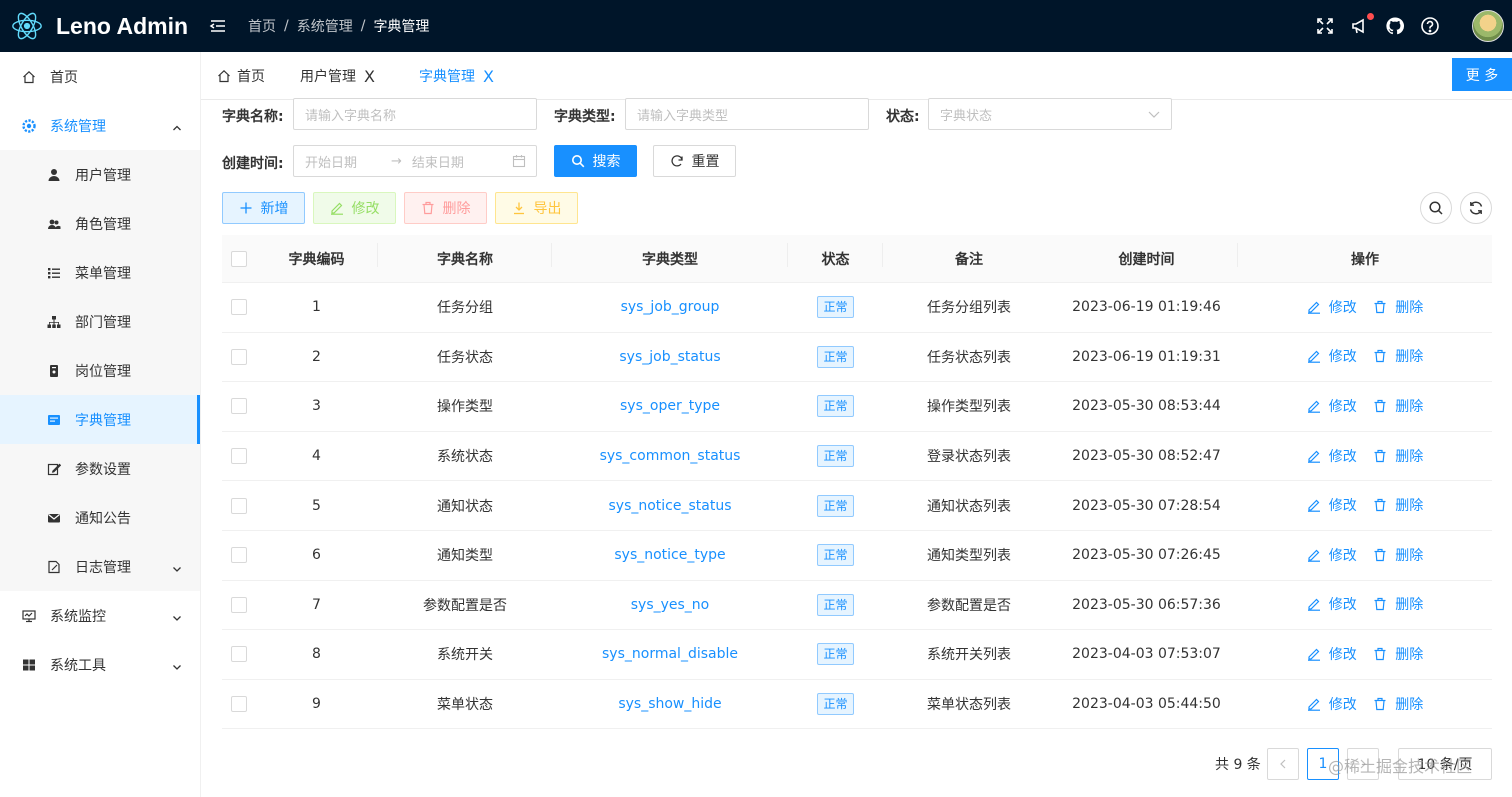  I want to click on add-button: 新增, so click(263, 208).